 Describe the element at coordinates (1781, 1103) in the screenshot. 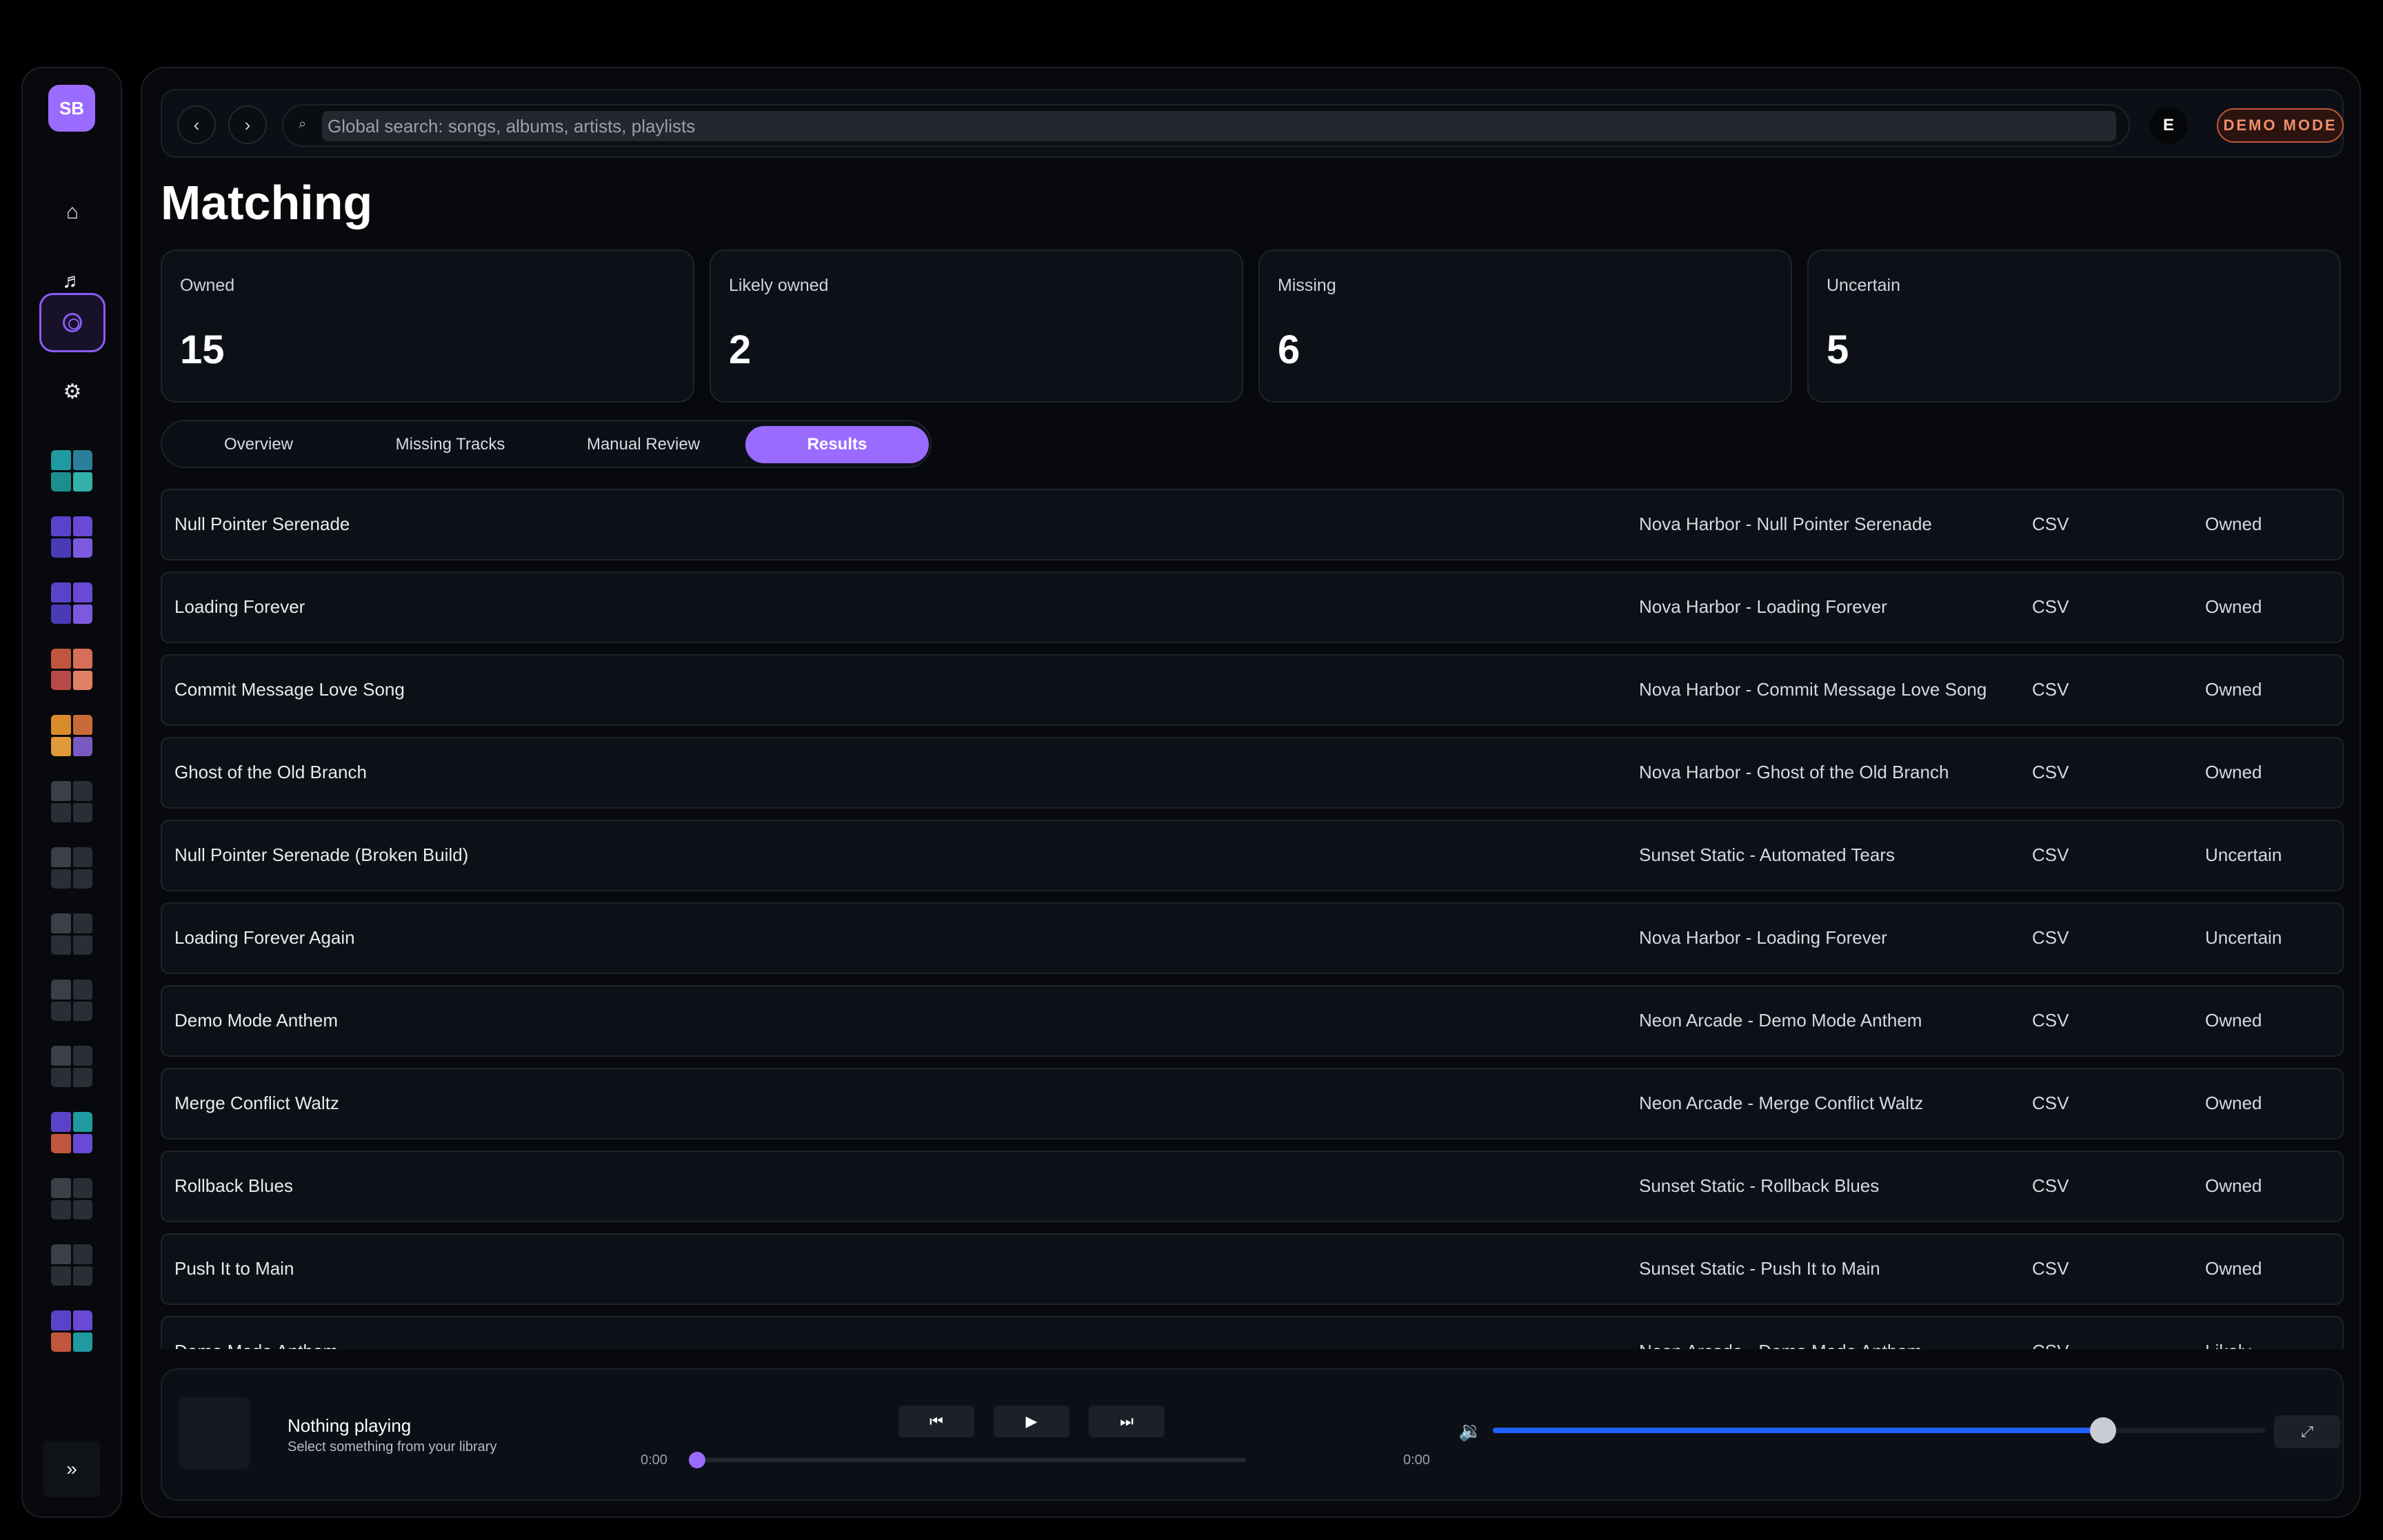

I see `matched-track: Neon Arcade - Merge Conflict Waltz` at that location.